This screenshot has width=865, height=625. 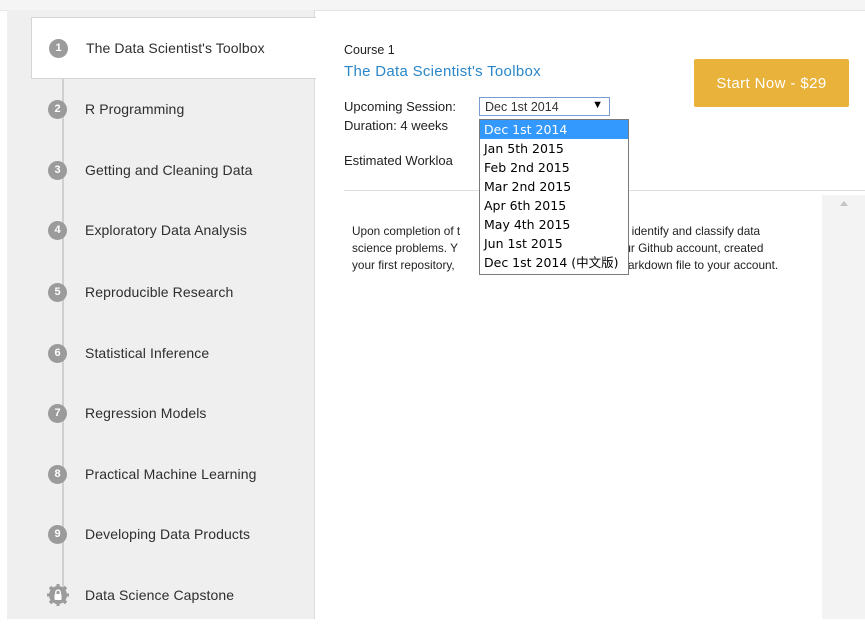 What do you see at coordinates (396, 125) in the screenshot?
I see `duration-label: Duration: 4 weeks` at bounding box center [396, 125].